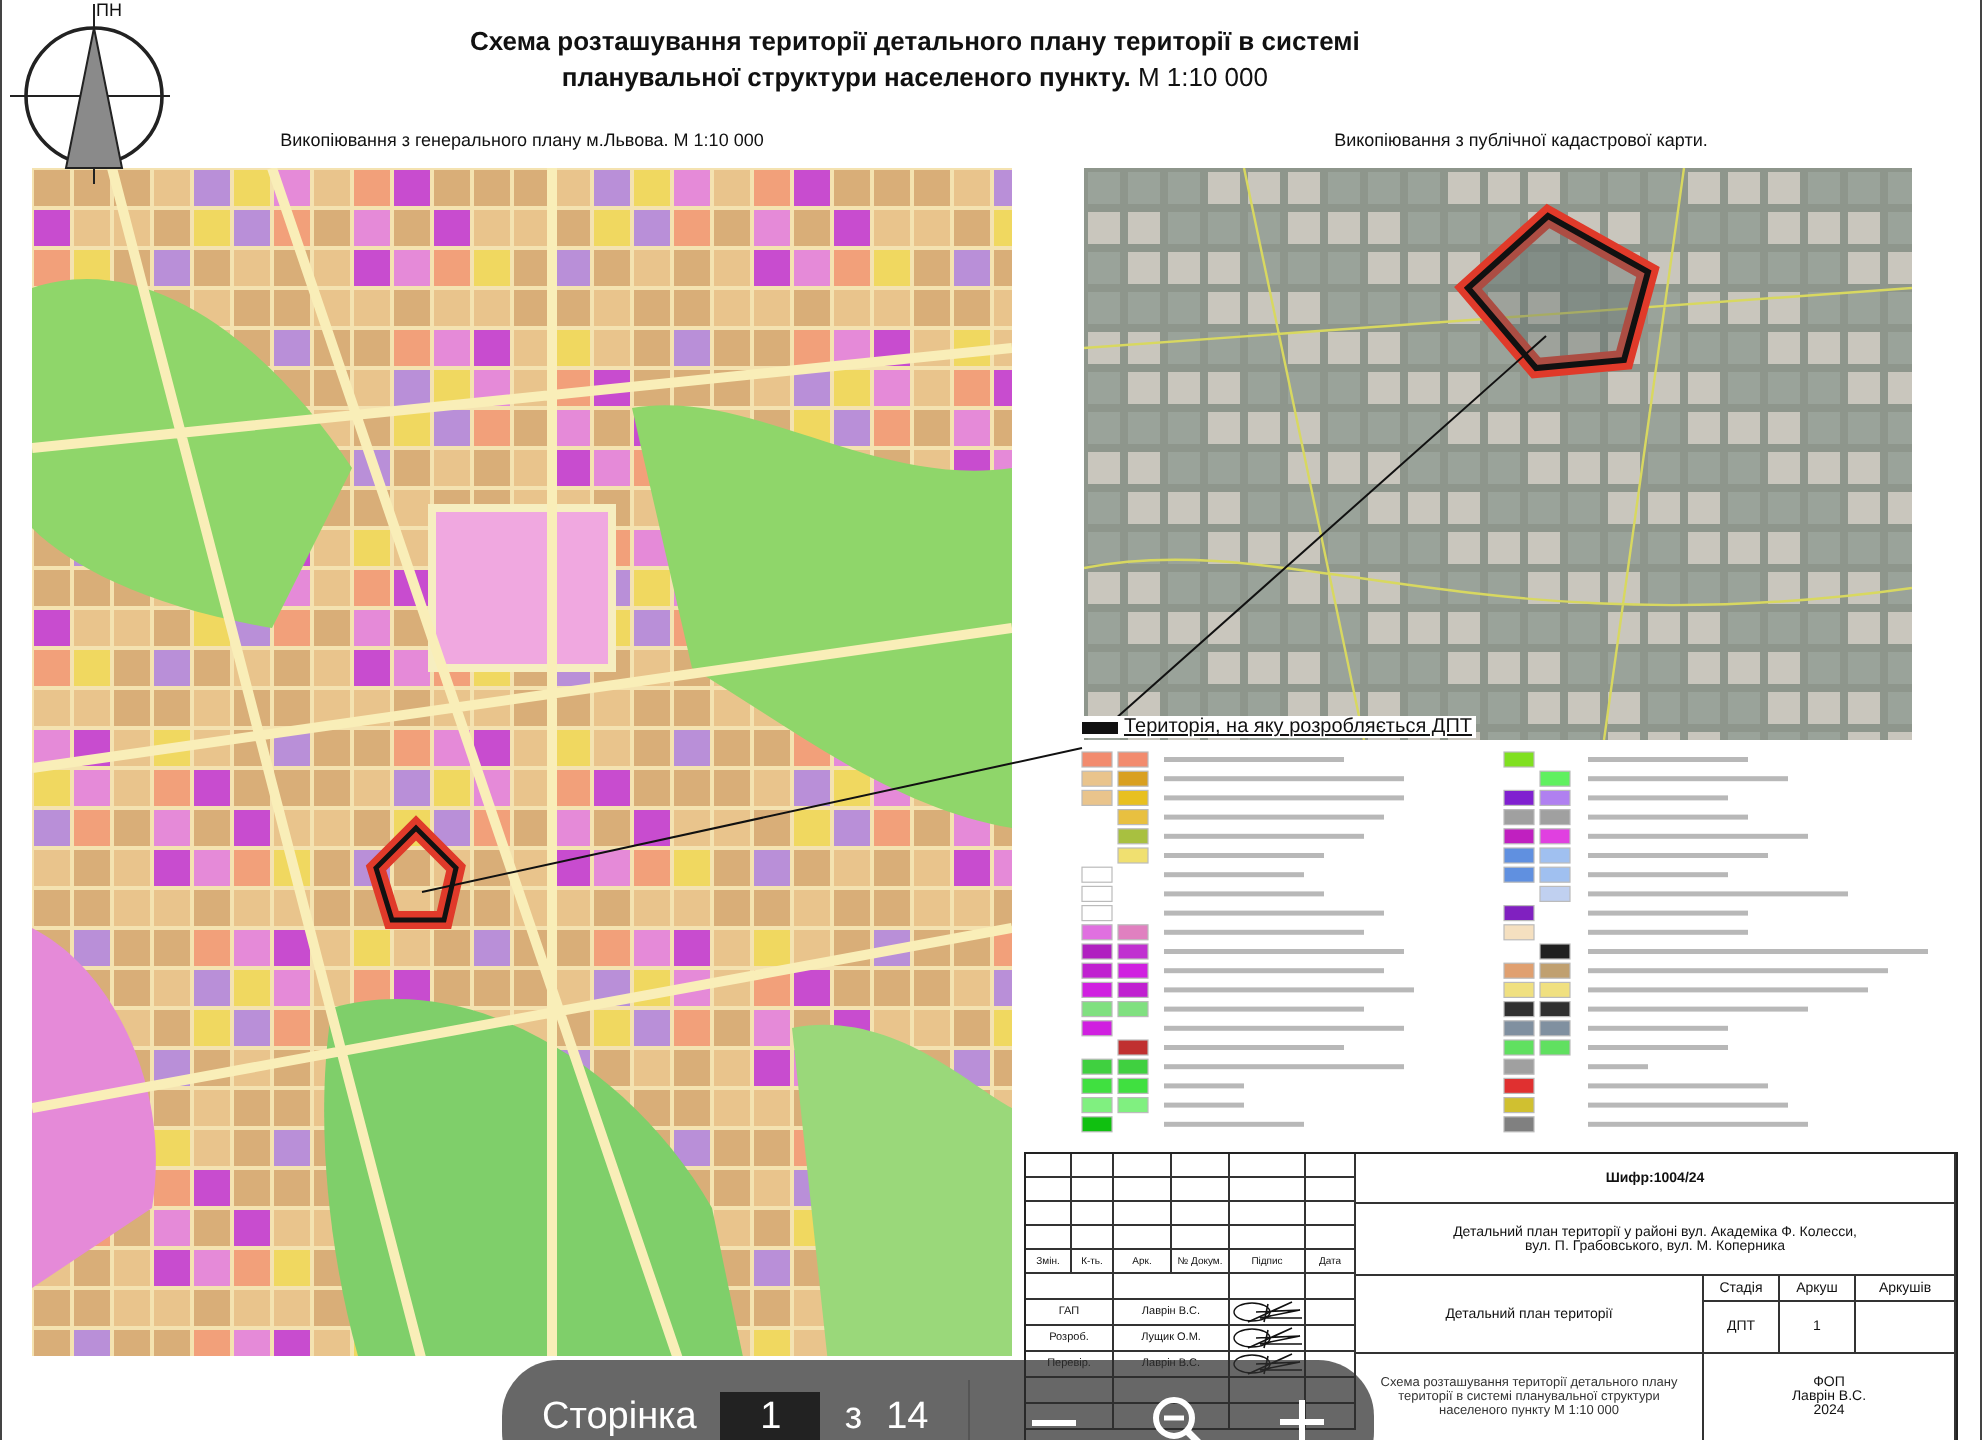  I want to click on north-label: ПН, so click(109, 10).